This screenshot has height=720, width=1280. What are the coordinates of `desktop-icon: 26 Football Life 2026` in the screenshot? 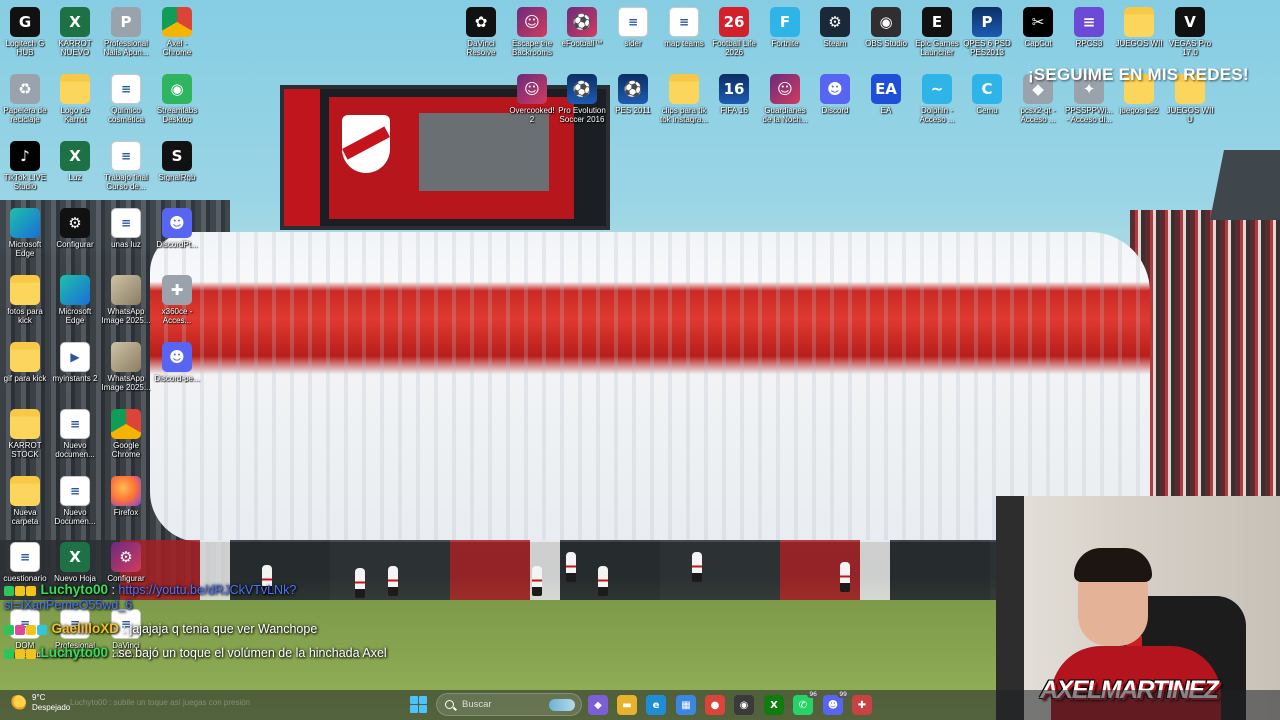 It's located at (734, 35).